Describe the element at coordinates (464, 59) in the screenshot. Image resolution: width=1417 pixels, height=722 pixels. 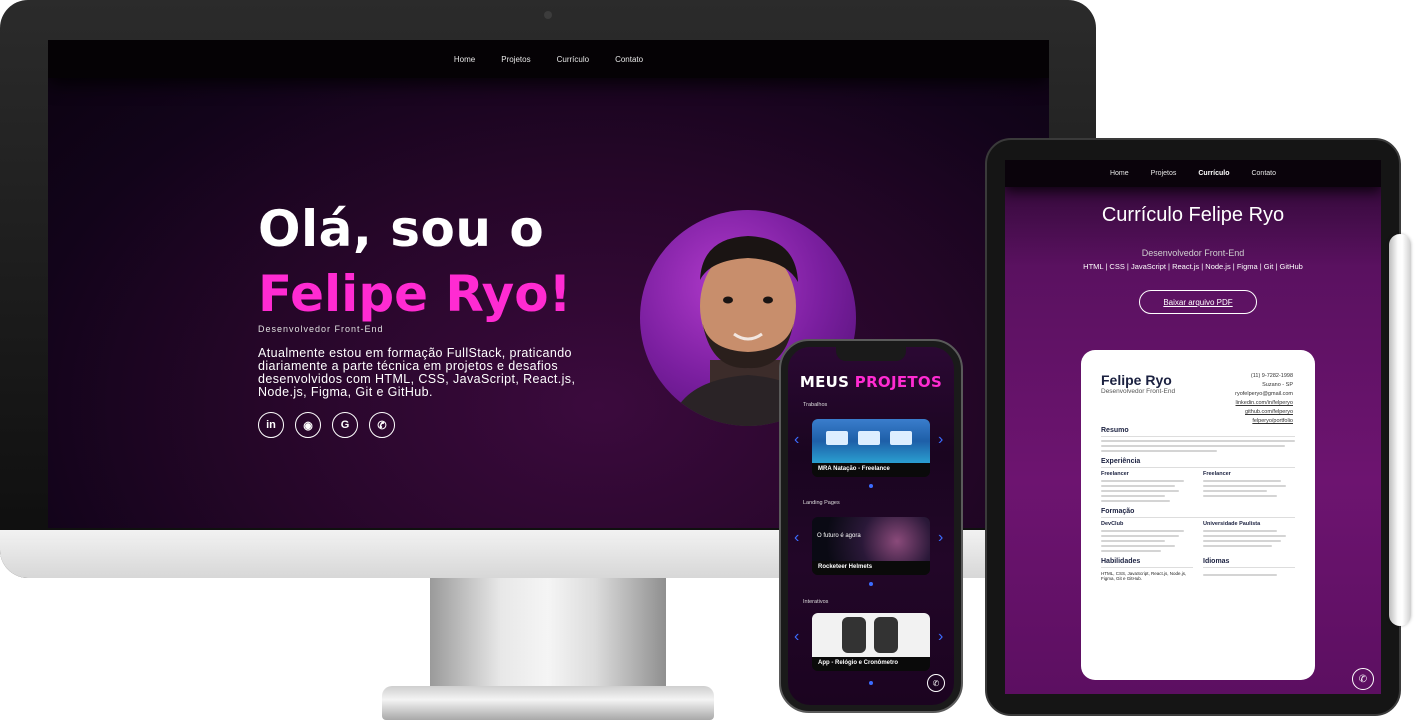
I see `nav-home: Home` at that location.